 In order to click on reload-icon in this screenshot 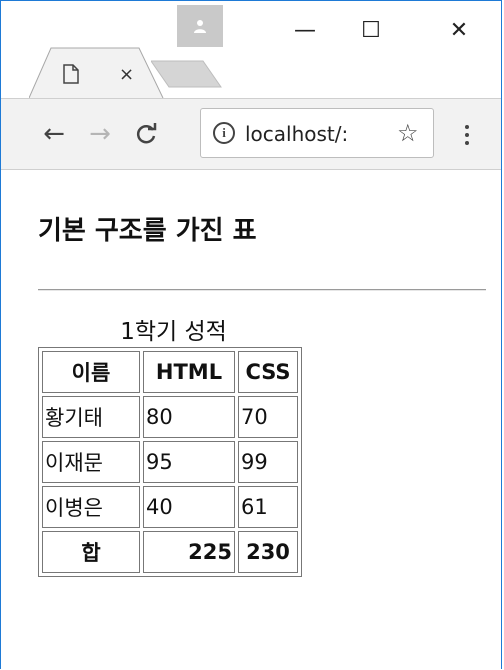, I will do `click(146, 133)`.